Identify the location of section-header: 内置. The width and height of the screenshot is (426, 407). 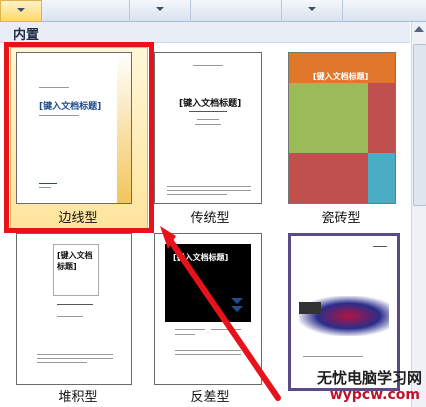
(205, 32).